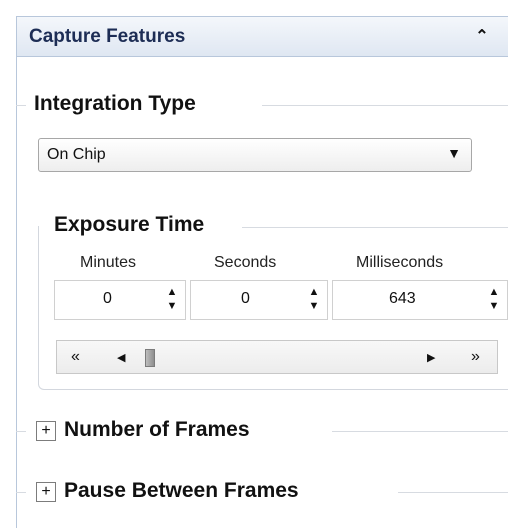 This screenshot has width=508, height=528. What do you see at coordinates (475, 357) in the screenshot?
I see `scroll-last-icon: »` at bounding box center [475, 357].